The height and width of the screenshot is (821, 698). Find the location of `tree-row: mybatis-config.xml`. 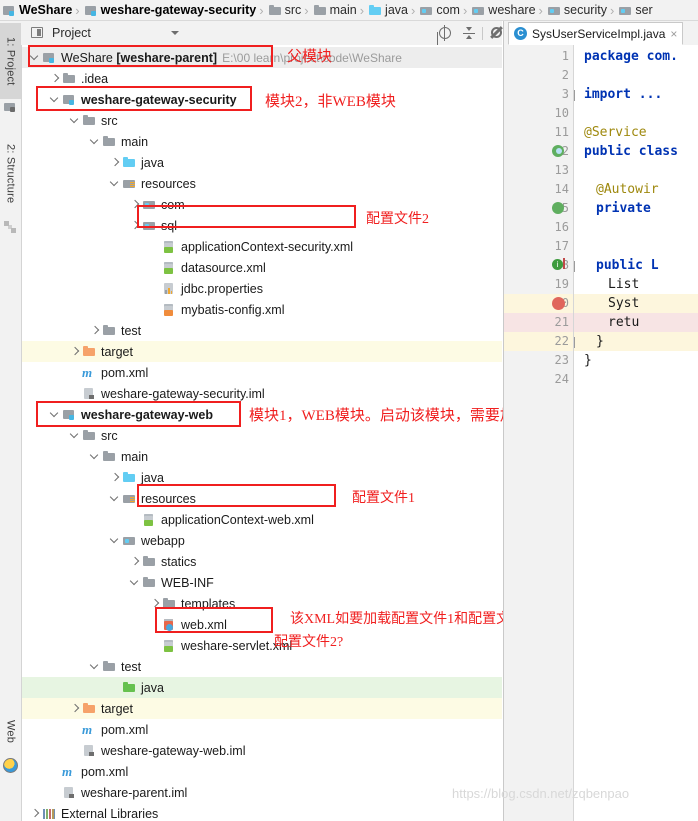

tree-row: mybatis-config.xml is located at coordinates (262, 309).